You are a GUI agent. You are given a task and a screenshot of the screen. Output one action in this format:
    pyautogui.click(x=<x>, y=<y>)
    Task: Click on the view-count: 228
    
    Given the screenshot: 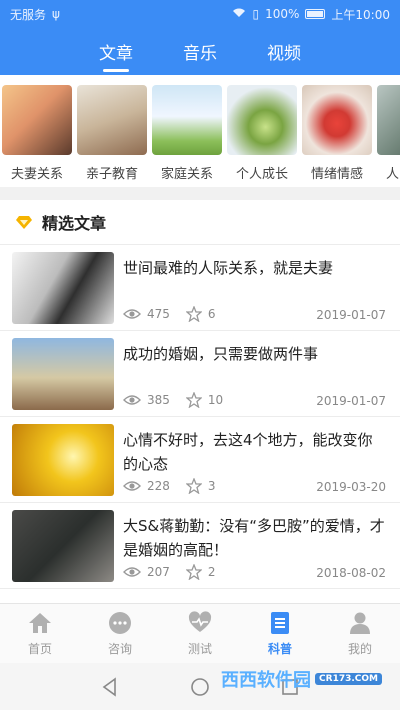 What is the action you would take?
    pyautogui.click(x=158, y=486)
    